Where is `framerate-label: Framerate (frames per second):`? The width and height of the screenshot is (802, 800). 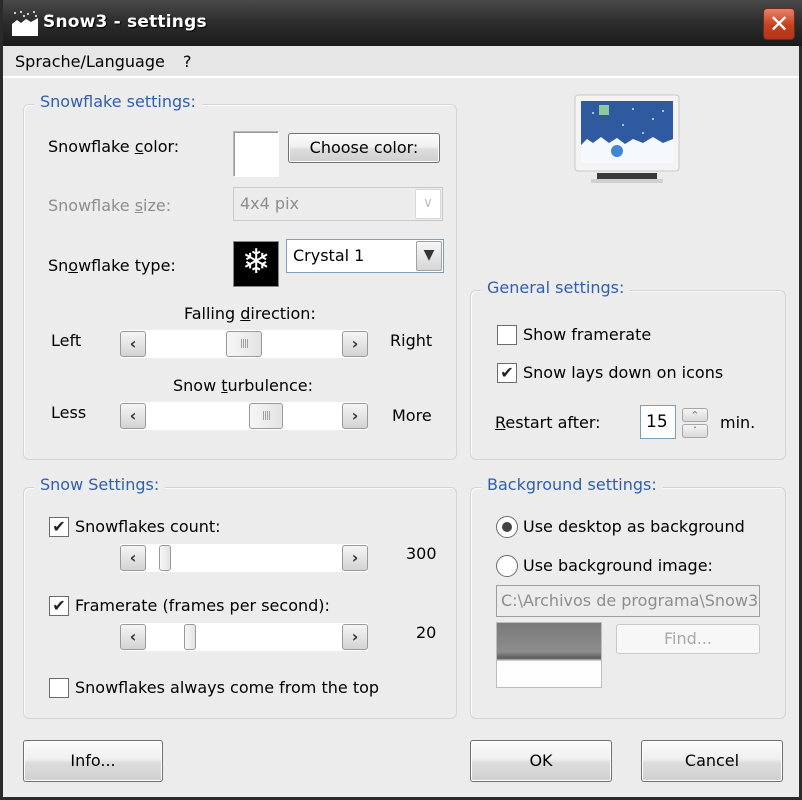
framerate-label: Framerate (frames per second): is located at coordinates (202, 605).